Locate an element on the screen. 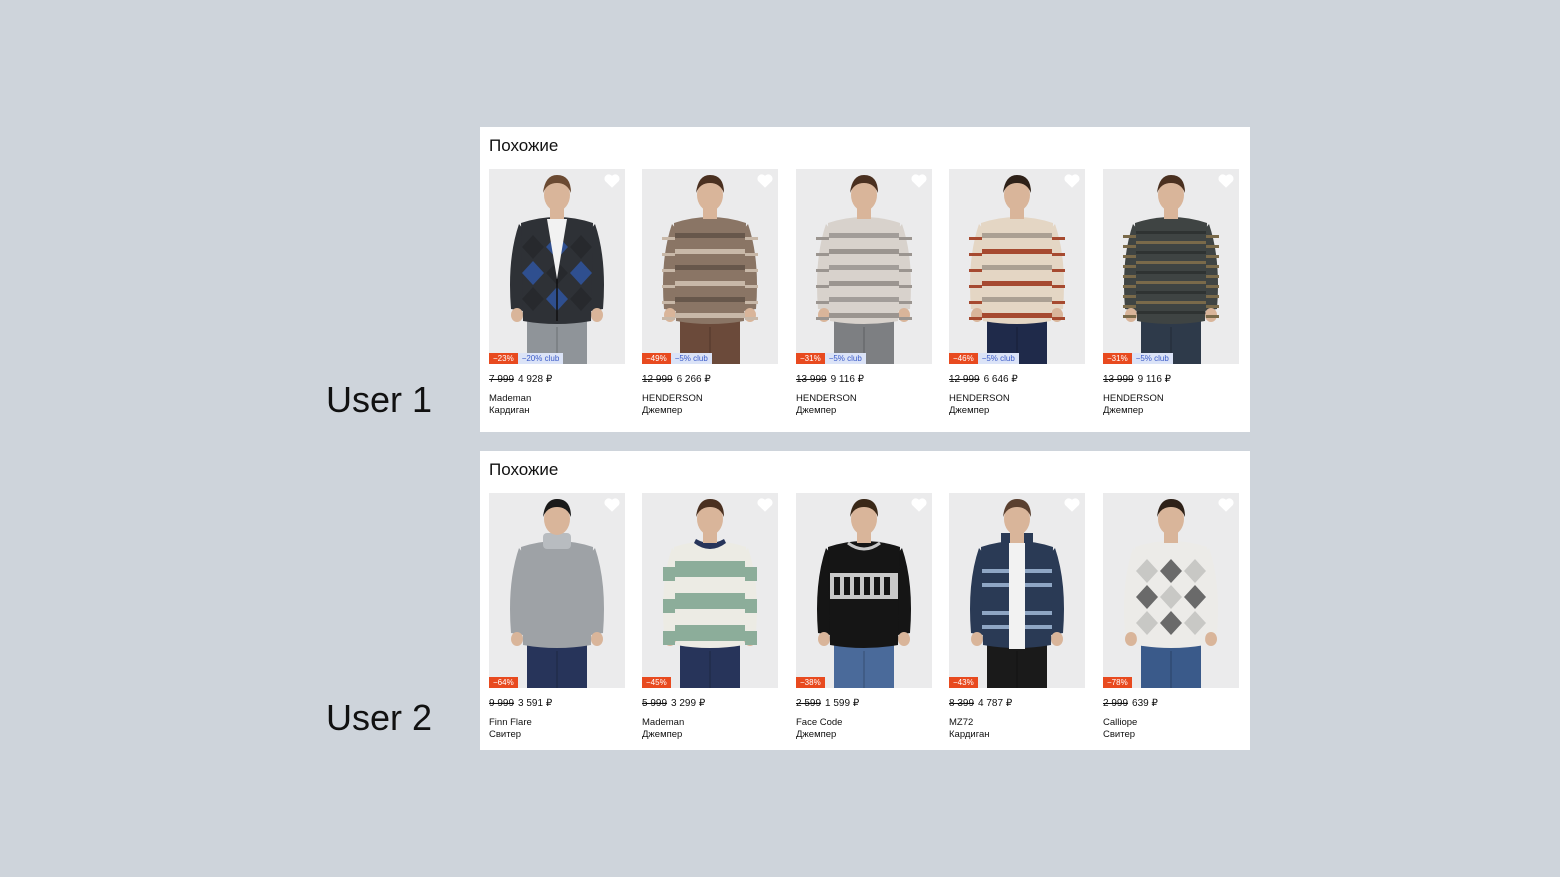 Image resolution: width=1560 pixels, height=877 pixels. product-photo: −23% −20% club is located at coordinates (557, 266).